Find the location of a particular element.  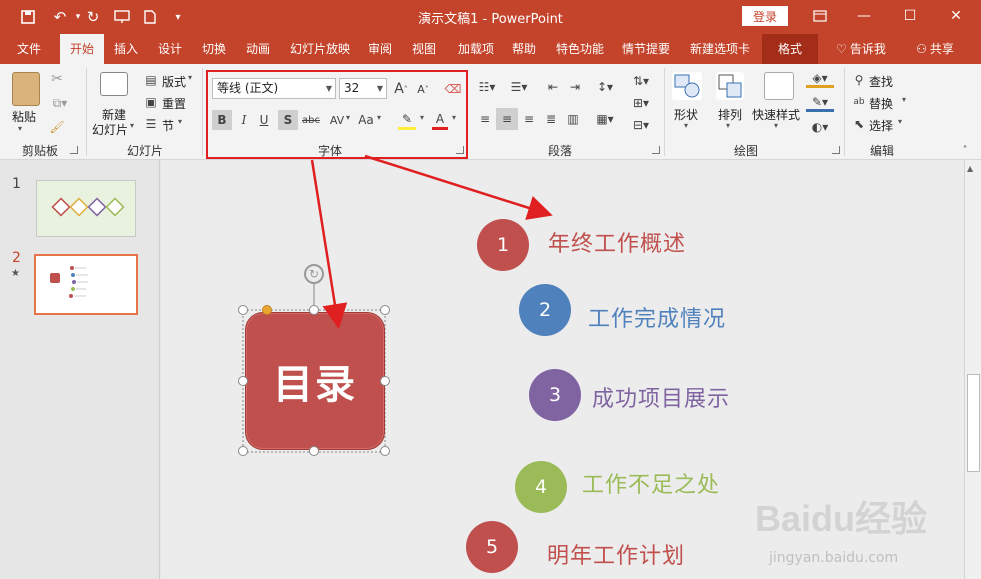

item-text: 成功项目展示 is located at coordinates (661, 397).